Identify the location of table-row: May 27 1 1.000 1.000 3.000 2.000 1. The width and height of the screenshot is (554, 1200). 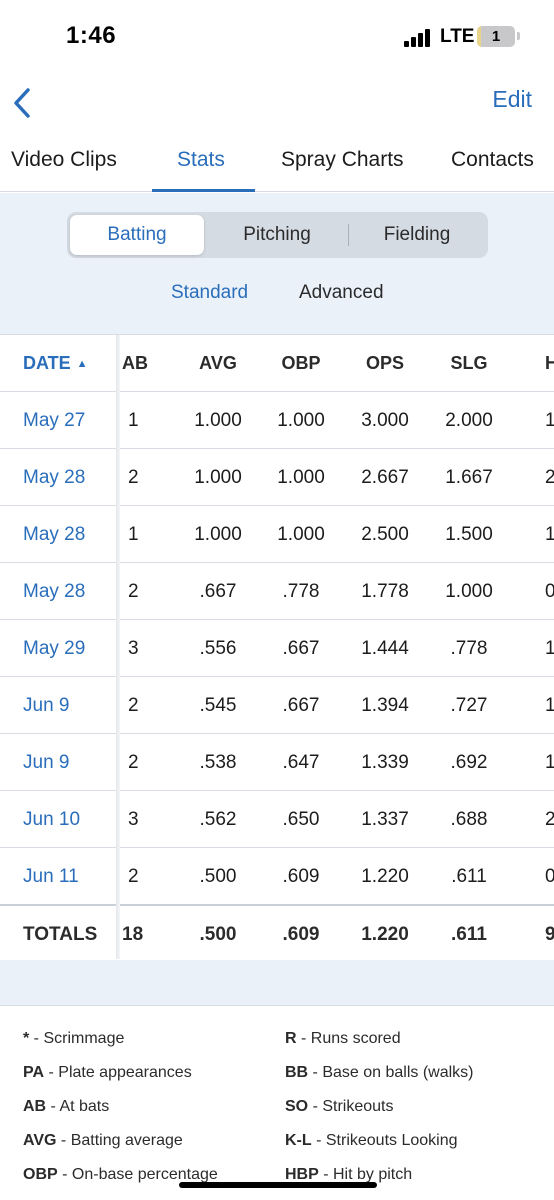
(277, 420).